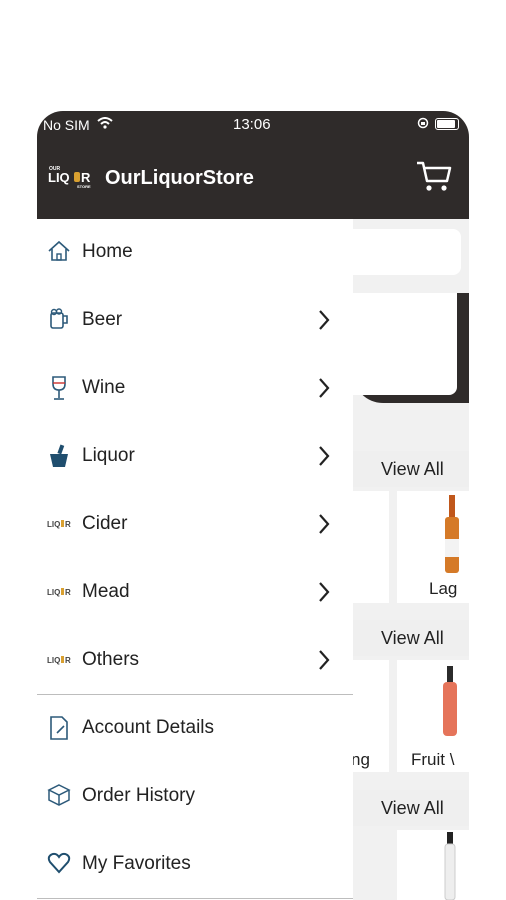 This screenshot has width=506, height=900. I want to click on menu-item-label: Cider, so click(105, 523).